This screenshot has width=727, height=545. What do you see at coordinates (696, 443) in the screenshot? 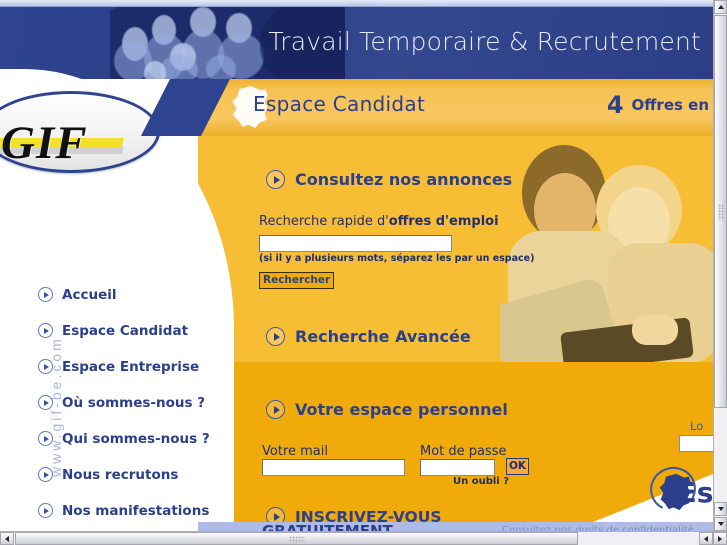
I see `right-login-input` at bounding box center [696, 443].